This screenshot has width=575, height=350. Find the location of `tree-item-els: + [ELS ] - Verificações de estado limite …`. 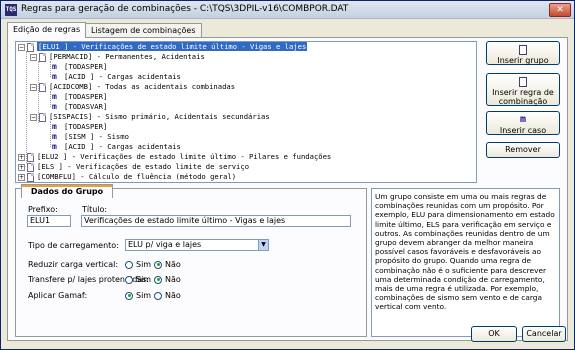

tree-item-els: + [ELS ] - Verificações de estado limite … is located at coordinates (133, 167).